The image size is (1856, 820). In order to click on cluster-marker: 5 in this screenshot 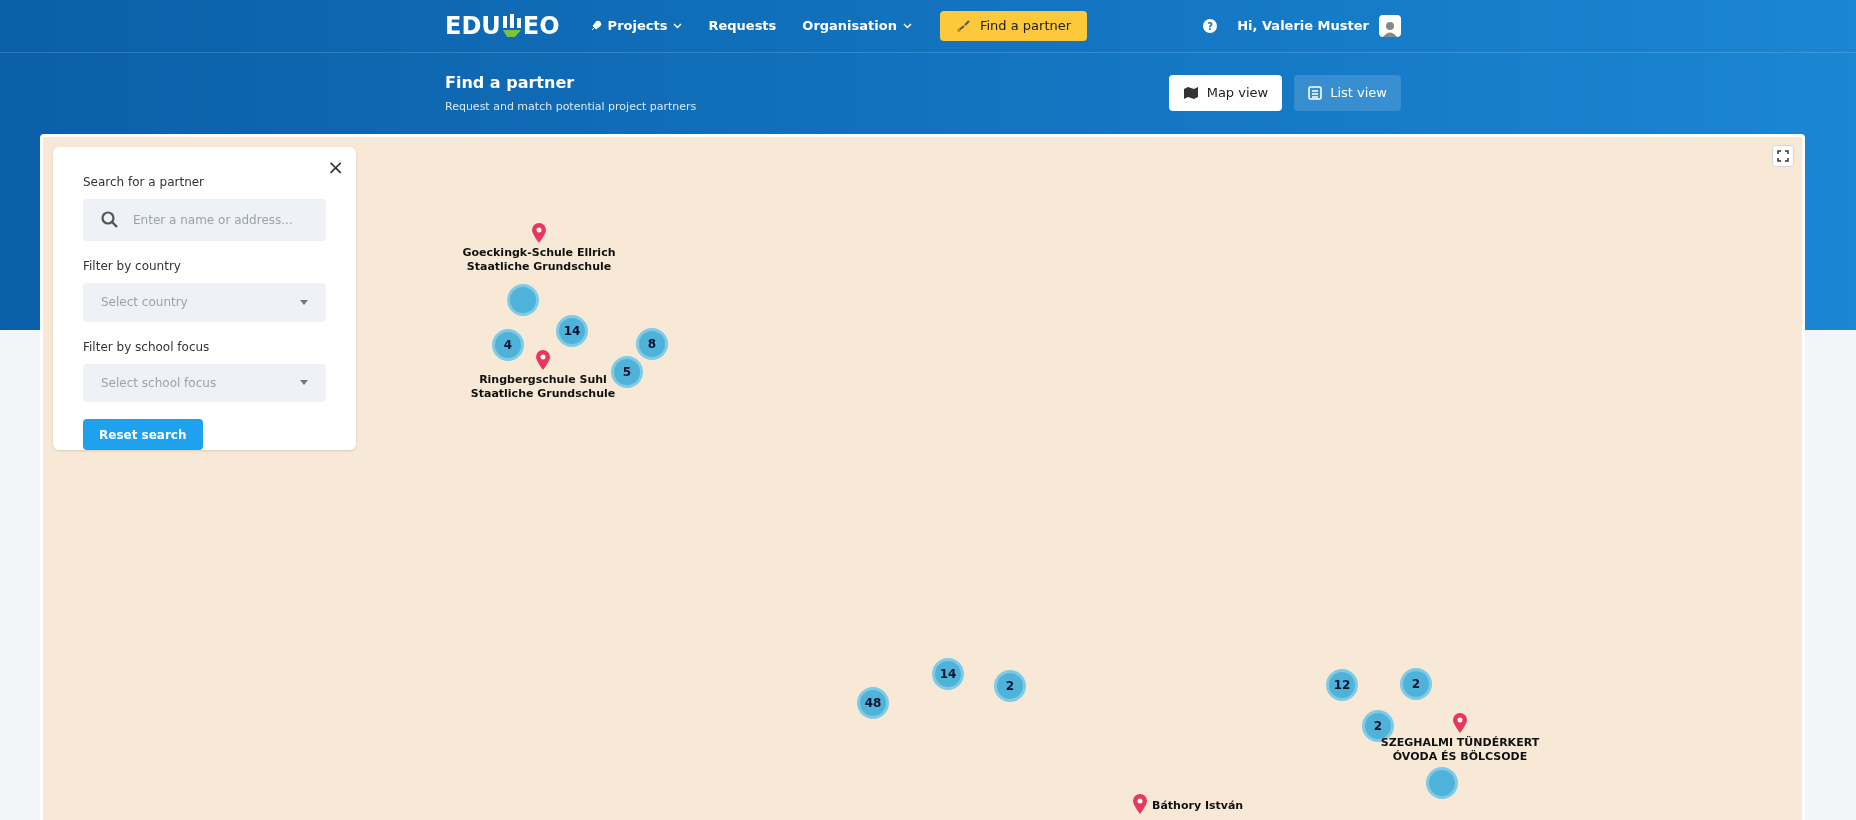, I will do `click(627, 372)`.